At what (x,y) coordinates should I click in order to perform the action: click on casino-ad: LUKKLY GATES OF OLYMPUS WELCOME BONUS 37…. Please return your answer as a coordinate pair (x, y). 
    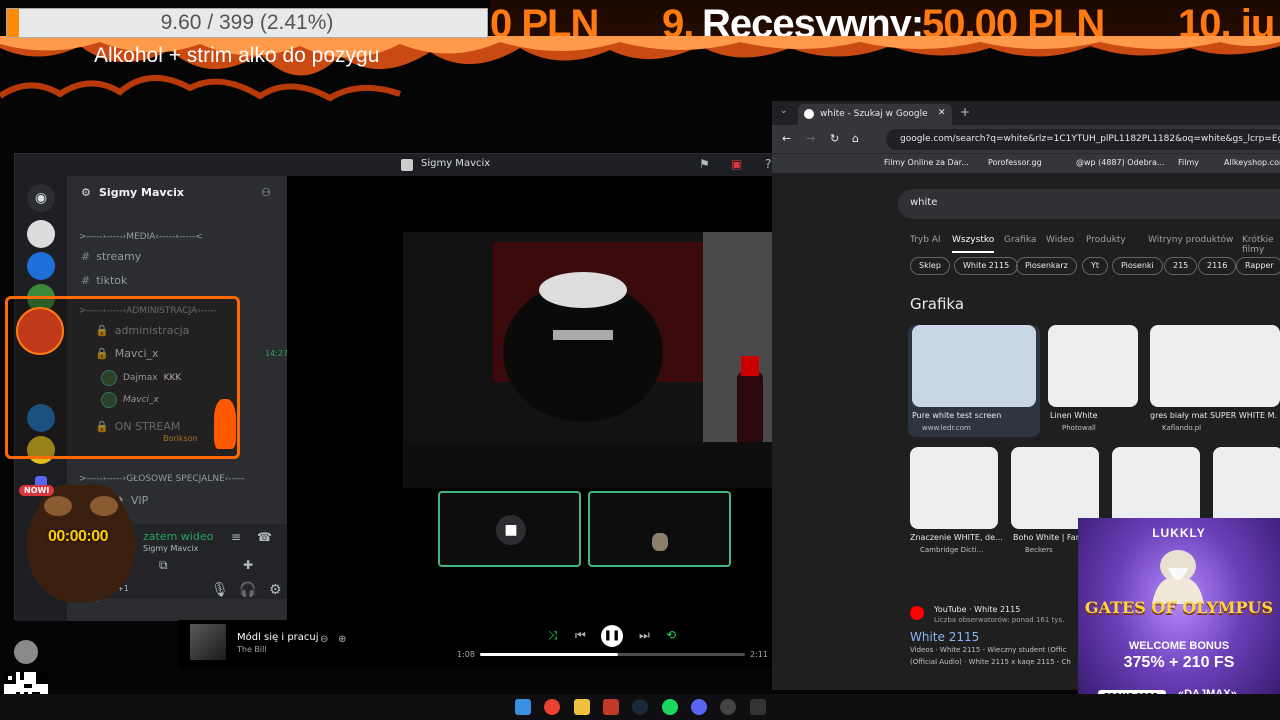
    Looking at the image, I should click on (1179, 619).